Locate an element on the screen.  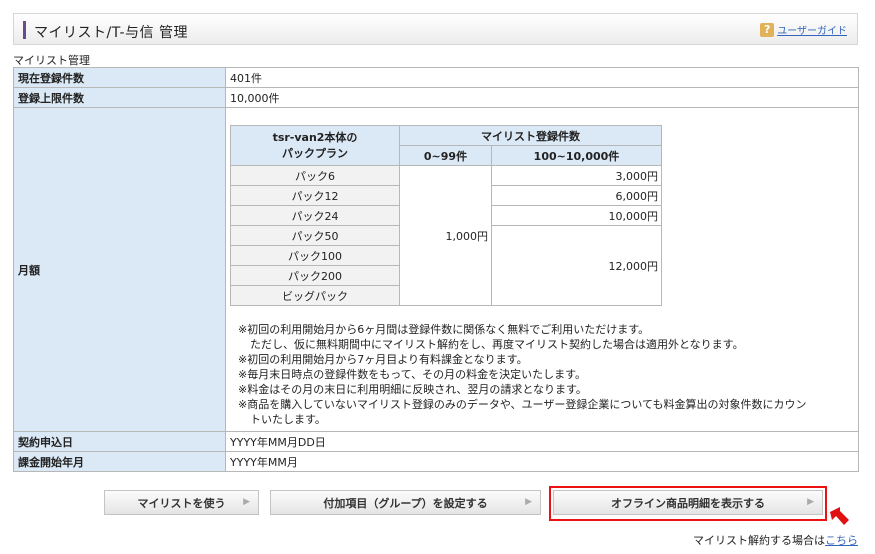
table-row: 課金開始年月 YYYY年MM月 is located at coordinates (436, 461).